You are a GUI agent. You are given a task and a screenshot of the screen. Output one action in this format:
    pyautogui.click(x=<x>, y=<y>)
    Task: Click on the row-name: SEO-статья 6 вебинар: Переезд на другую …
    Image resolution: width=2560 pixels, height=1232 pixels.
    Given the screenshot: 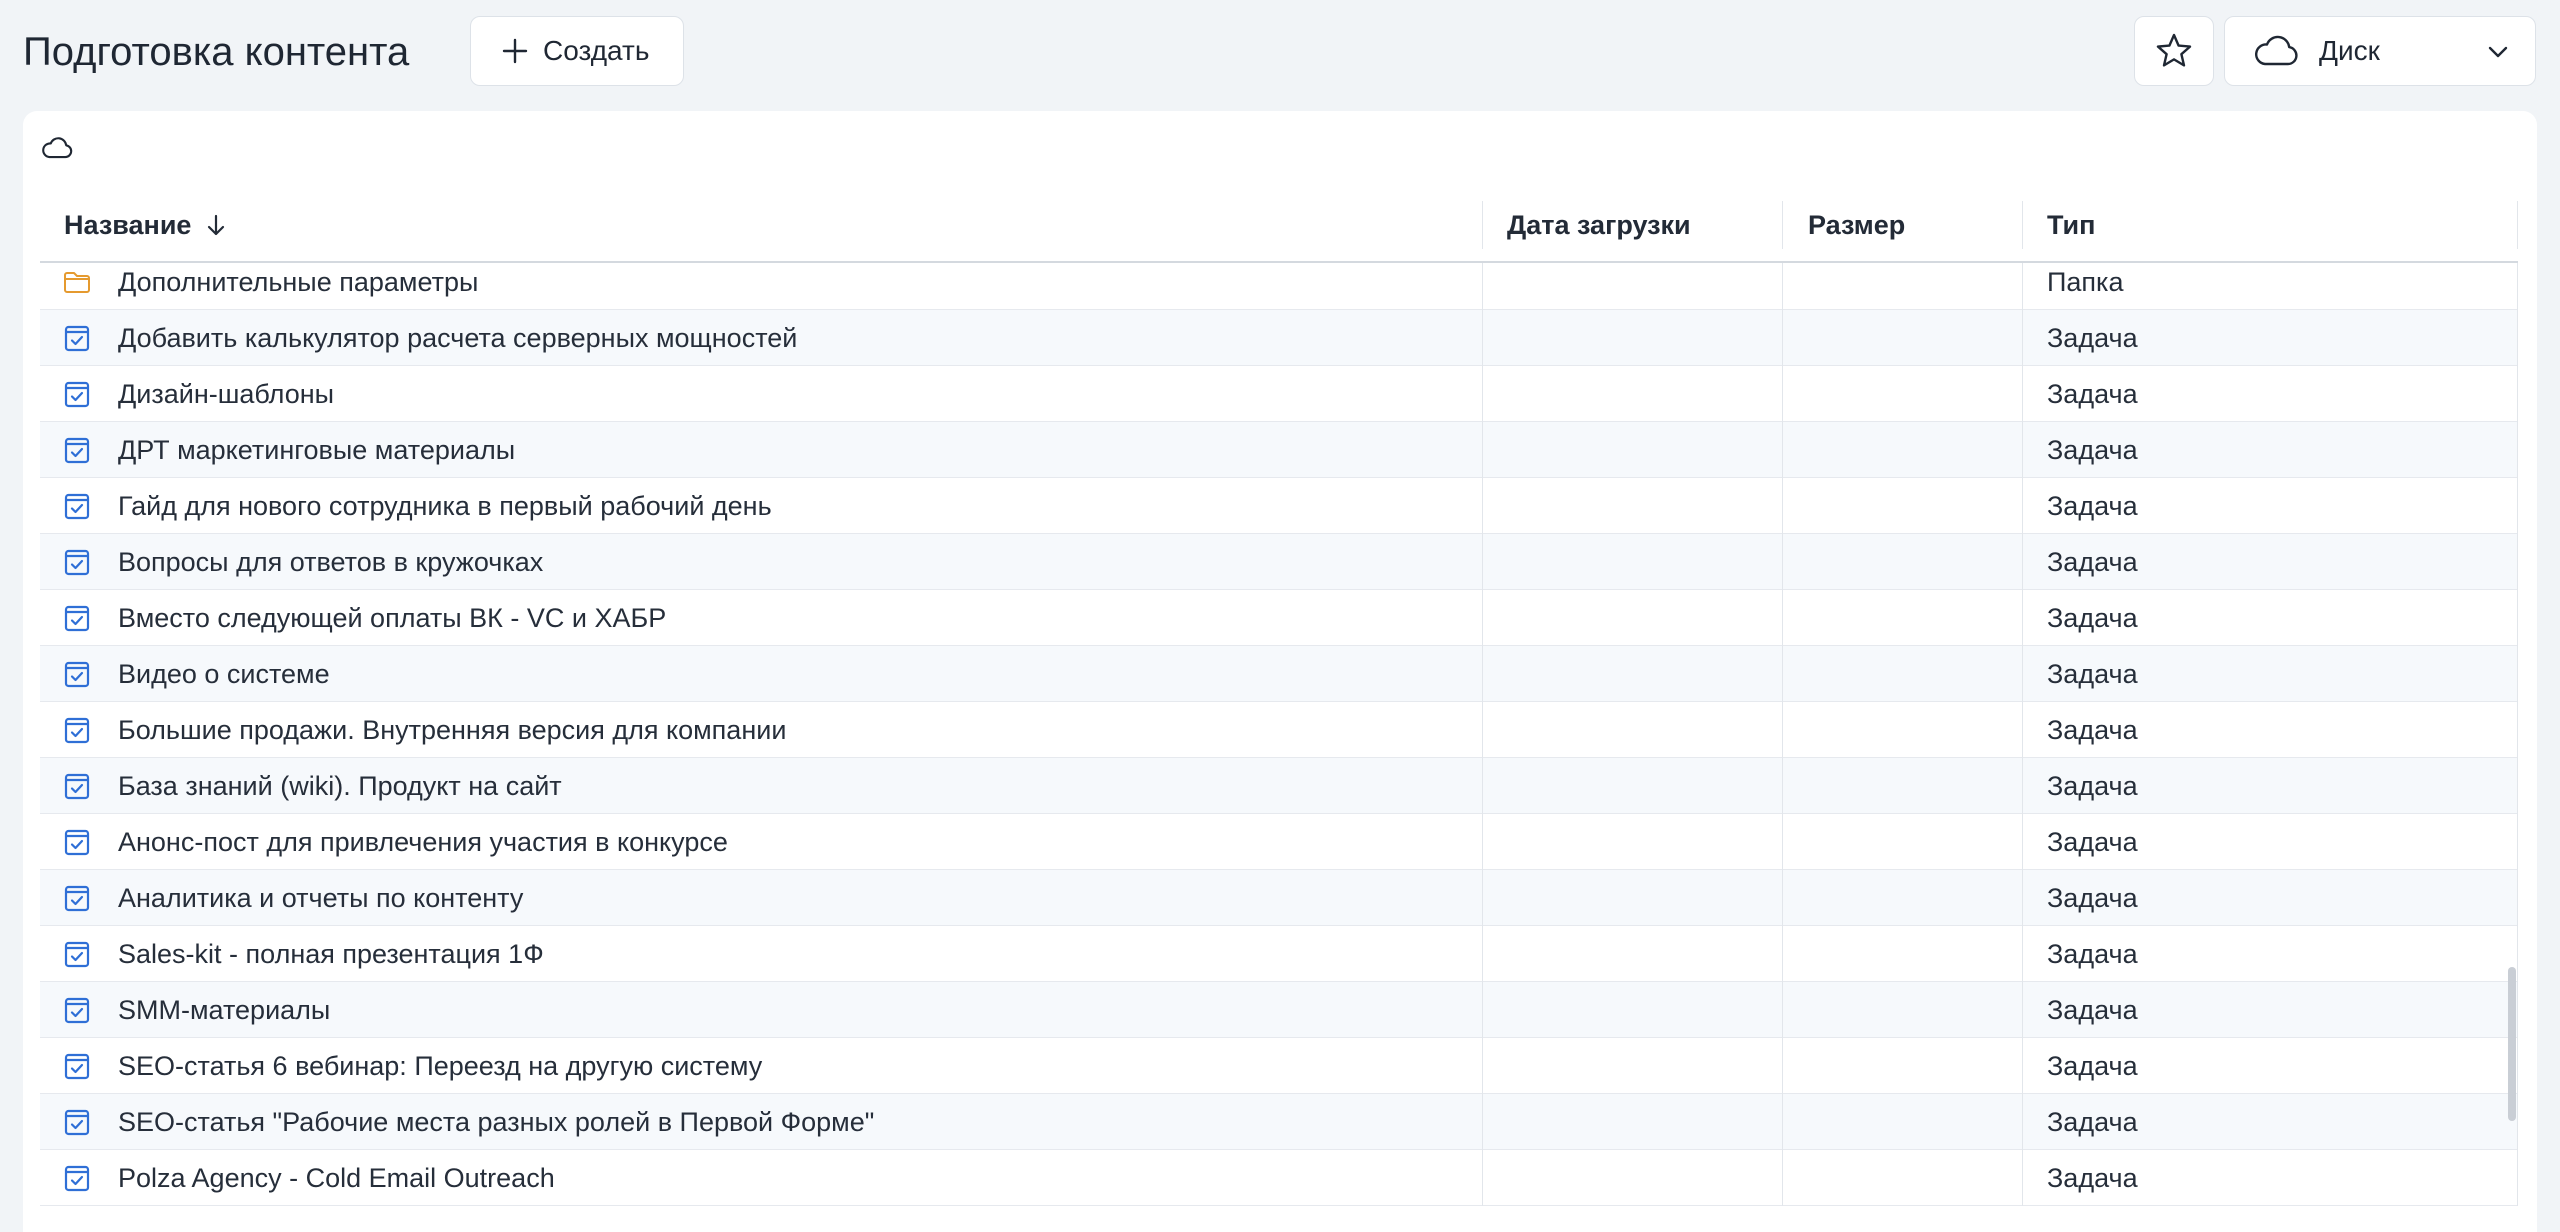 What is the action you would take?
    pyautogui.click(x=440, y=1066)
    